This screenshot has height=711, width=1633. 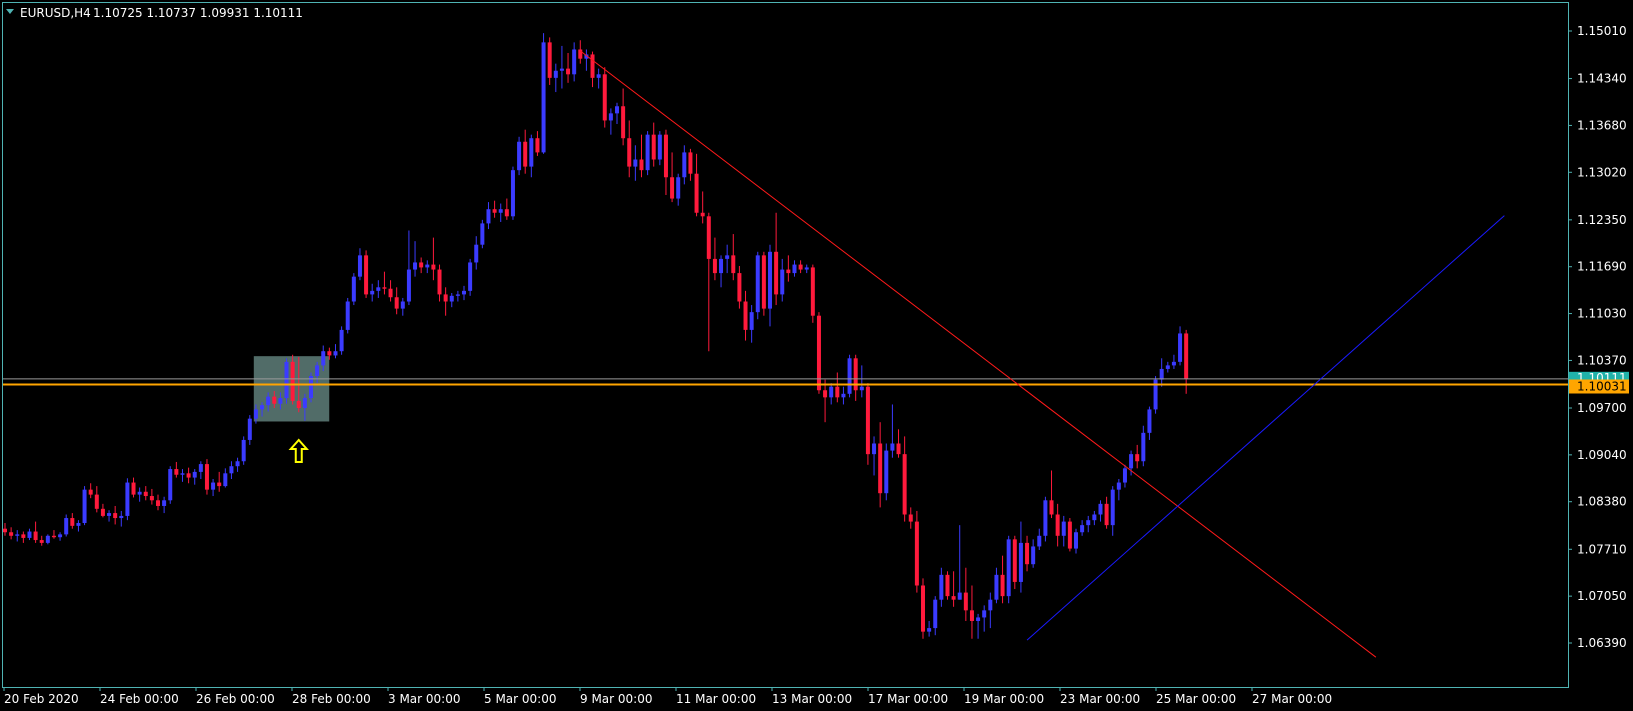 I want to click on price-tick-label: 1.06390, so click(x=1602, y=643).